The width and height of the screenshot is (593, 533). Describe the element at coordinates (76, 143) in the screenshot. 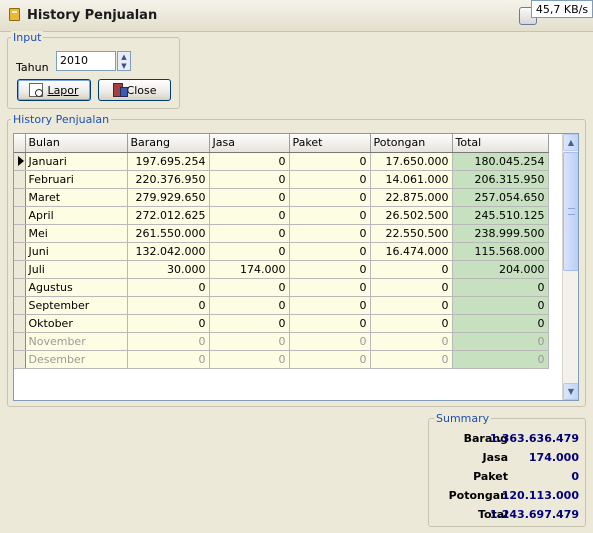

I see `column-header-bulan: Bulan` at that location.